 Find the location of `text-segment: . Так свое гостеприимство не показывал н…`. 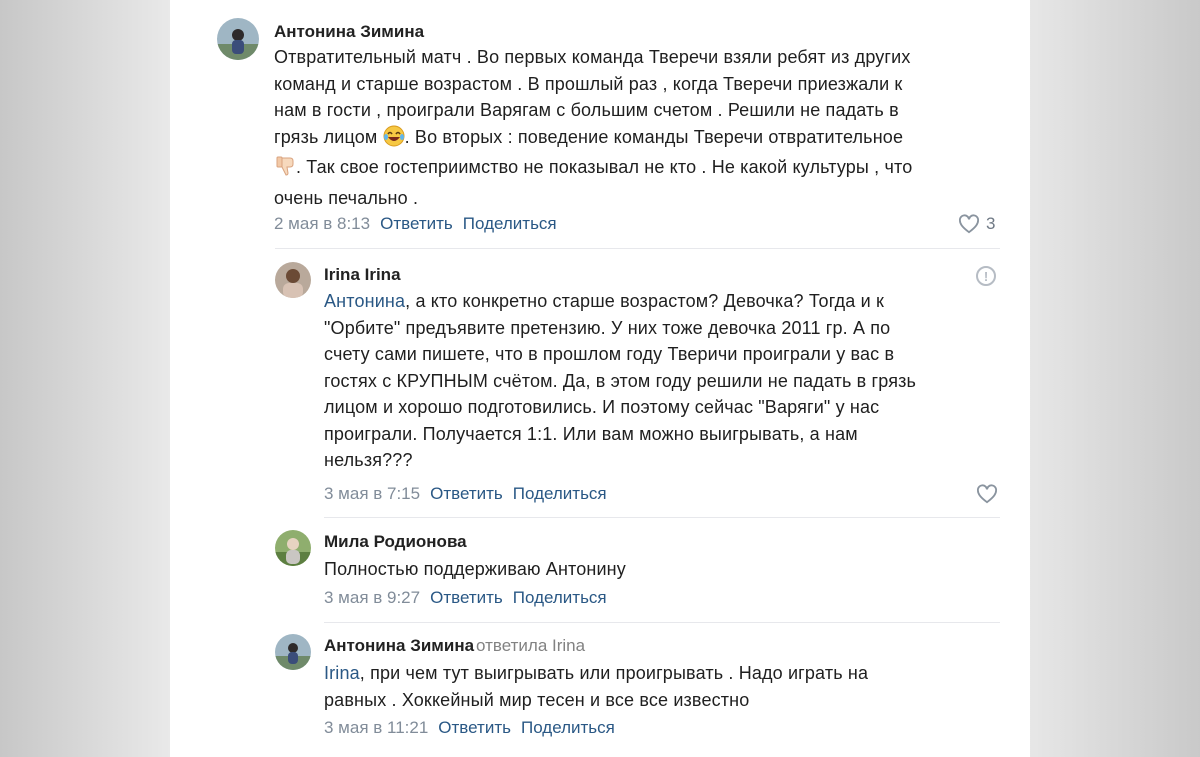

text-segment: . Так свое гостеприимство не показывал н… is located at coordinates (604, 167).